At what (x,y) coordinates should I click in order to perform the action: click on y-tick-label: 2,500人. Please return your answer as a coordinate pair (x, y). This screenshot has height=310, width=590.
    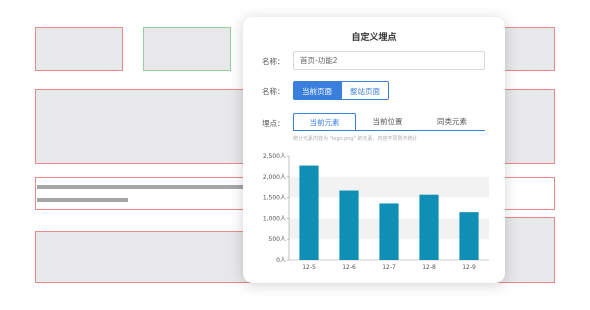
    Looking at the image, I should click on (274, 156).